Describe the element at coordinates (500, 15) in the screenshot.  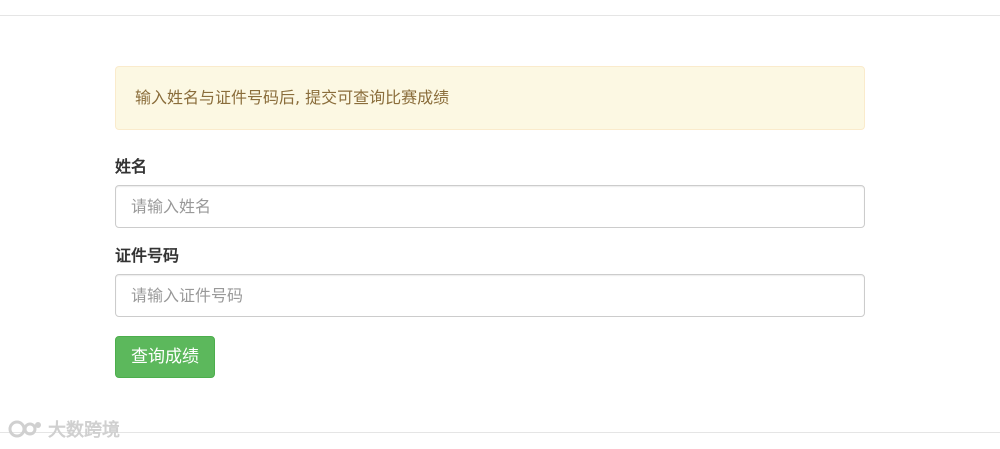
I see `top-divider` at that location.